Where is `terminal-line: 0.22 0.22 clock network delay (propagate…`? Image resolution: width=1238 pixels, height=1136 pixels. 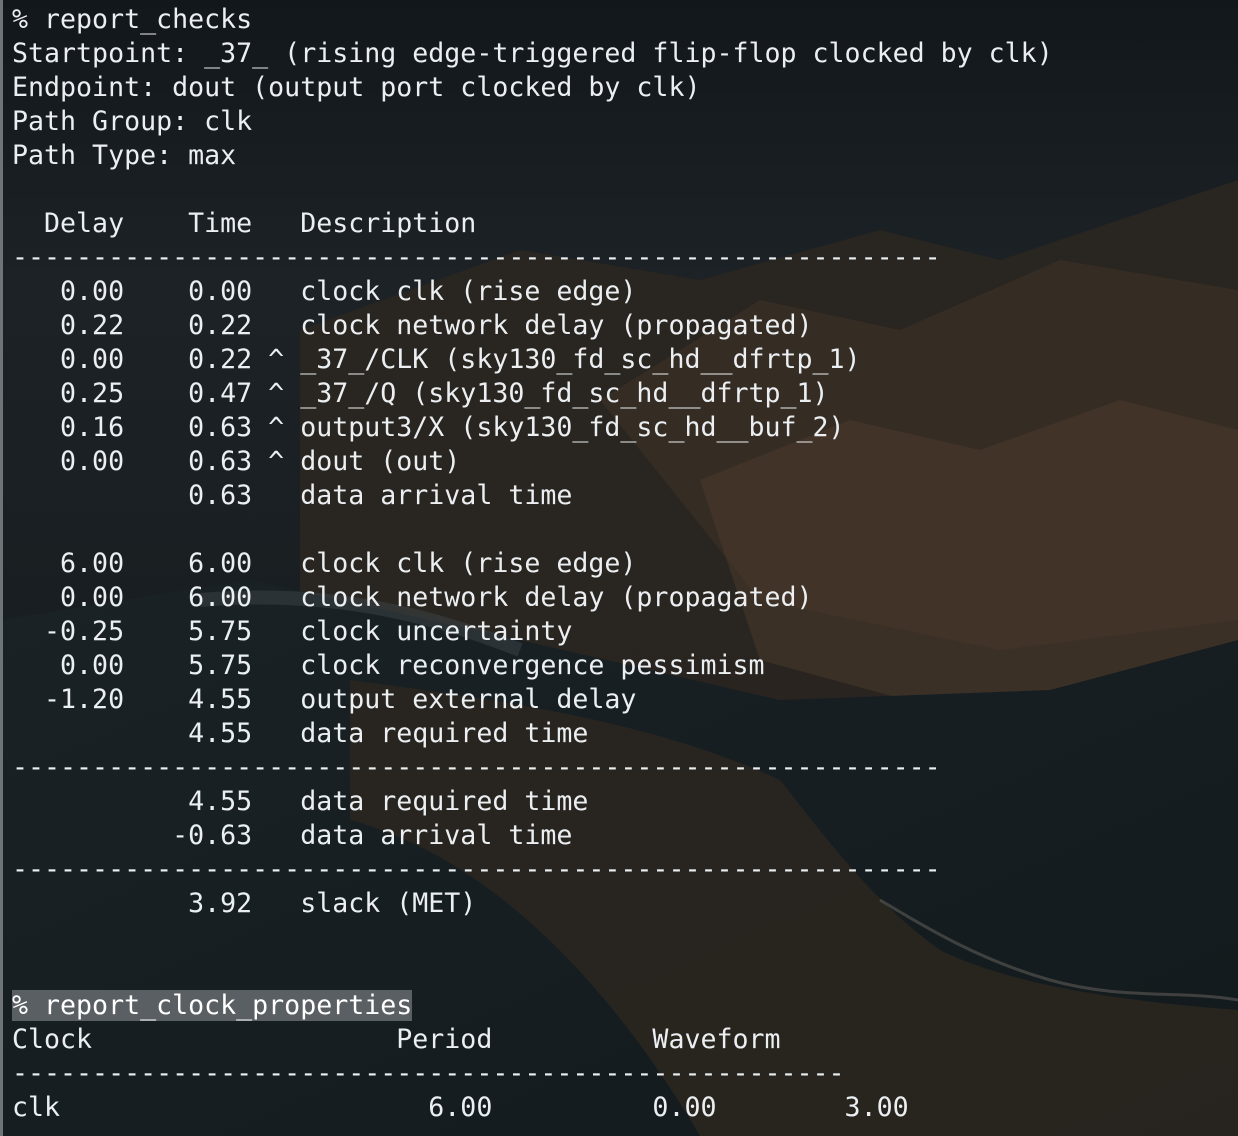 terminal-line: 0.22 0.22 clock network delay (propagate… is located at coordinates (412, 325).